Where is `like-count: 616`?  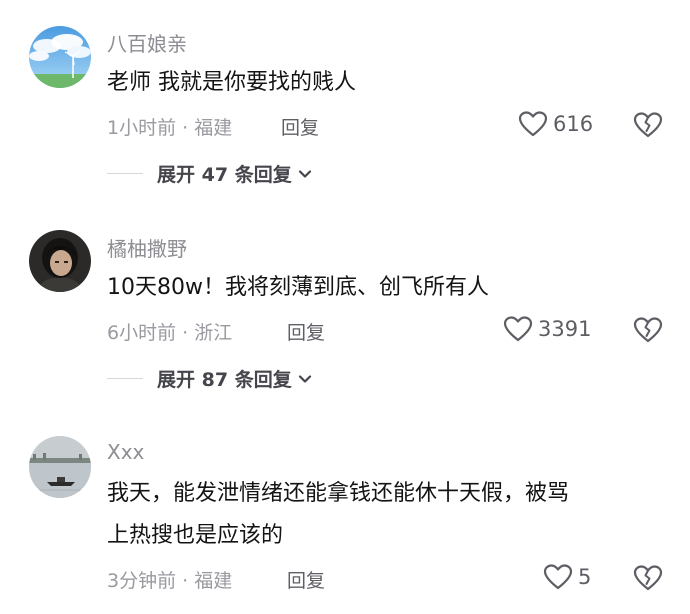 like-count: 616 is located at coordinates (573, 124).